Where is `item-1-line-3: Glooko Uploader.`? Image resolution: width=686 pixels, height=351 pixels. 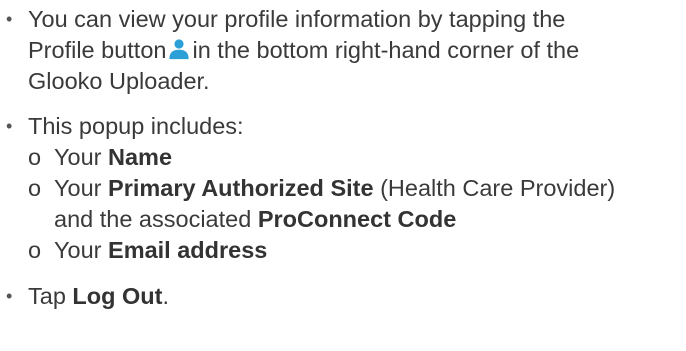 item-1-line-3: Glooko Uploader. is located at coordinates (119, 81).